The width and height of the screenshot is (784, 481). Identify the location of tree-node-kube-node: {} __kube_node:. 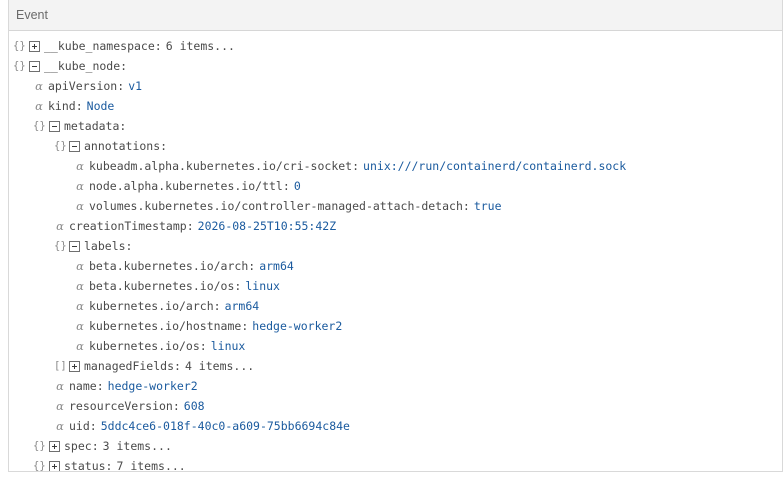
(395, 66).